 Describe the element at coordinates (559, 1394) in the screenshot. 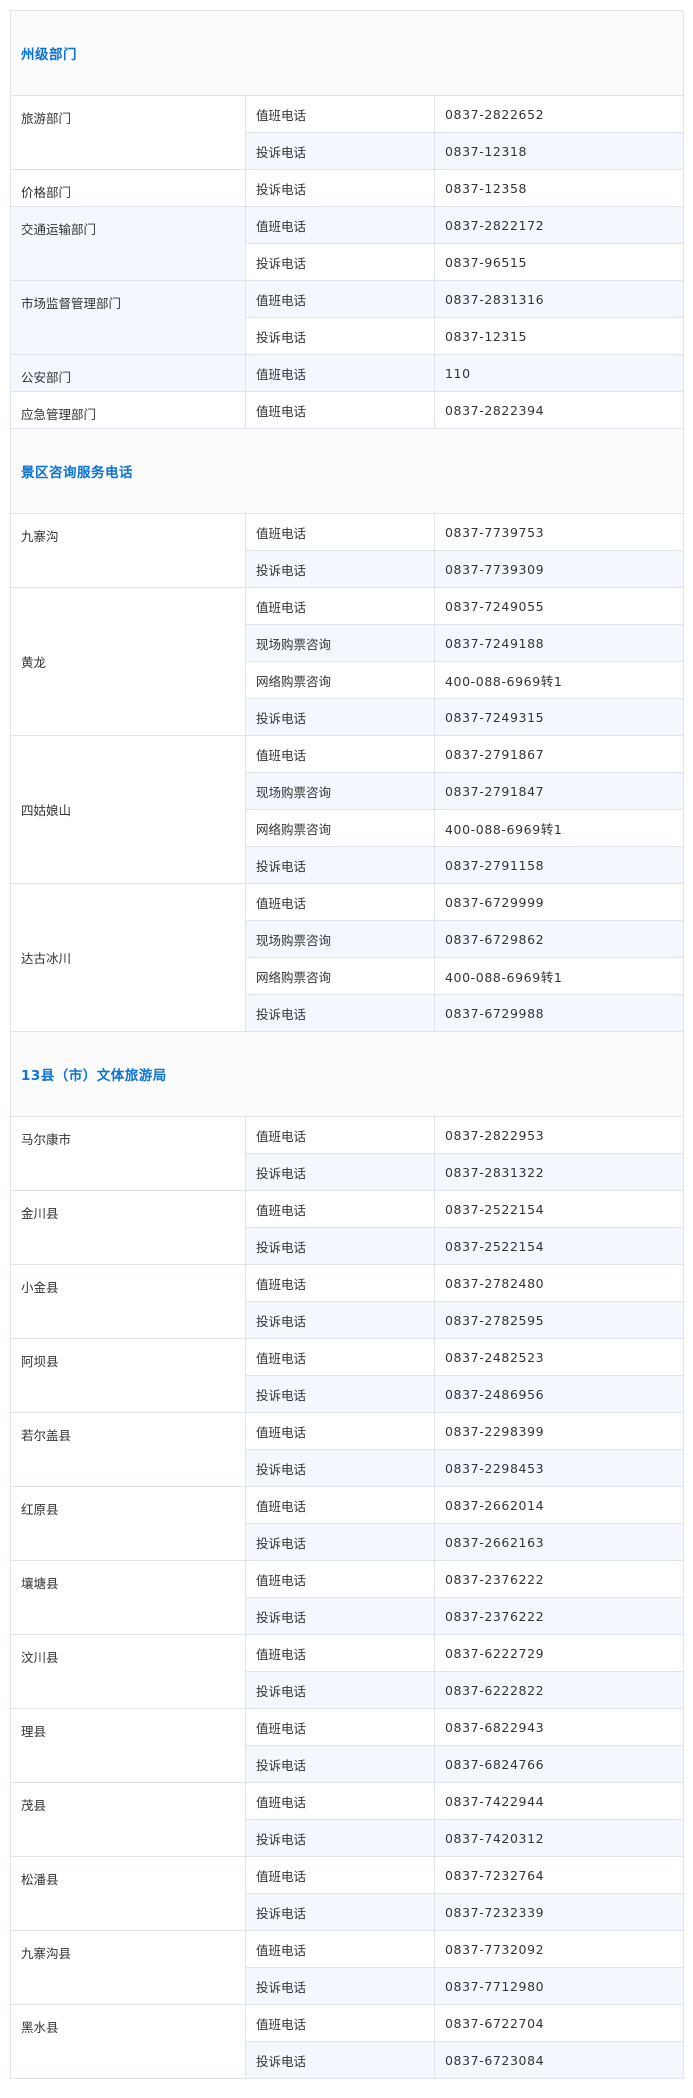

I see `phone-number-cell: 0837-2486956` at that location.